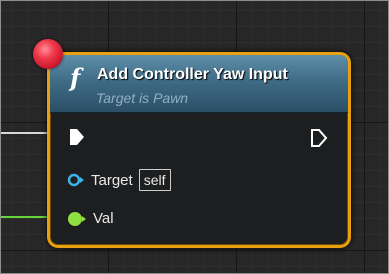 The height and width of the screenshot is (274, 389). What do you see at coordinates (77, 219) in the screenshot?
I see `float-pin-icon` at bounding box center [77, 219].